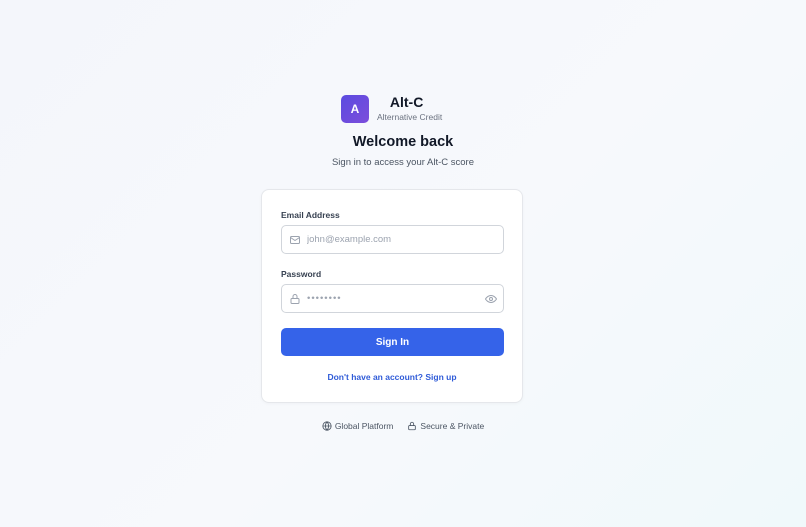 The height and width of the screenshot is (527, 806). What do you see at coordinates (406, 102) in the screenshot?
I see `app-name: Alt-C` at bounding box center [406, 102].